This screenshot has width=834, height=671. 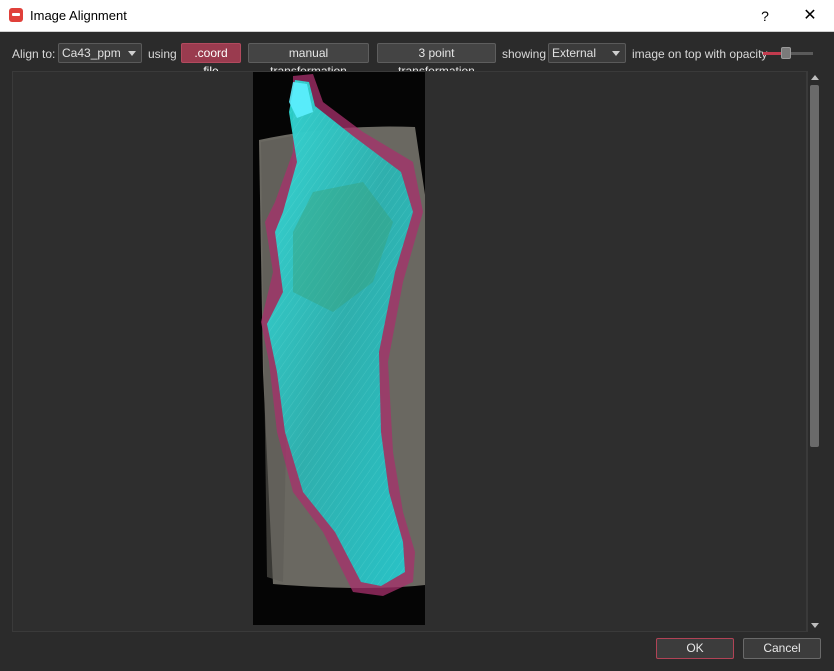 I want to click on title-bar: Image Alignment ? ✕, so click(x=417, y=16).